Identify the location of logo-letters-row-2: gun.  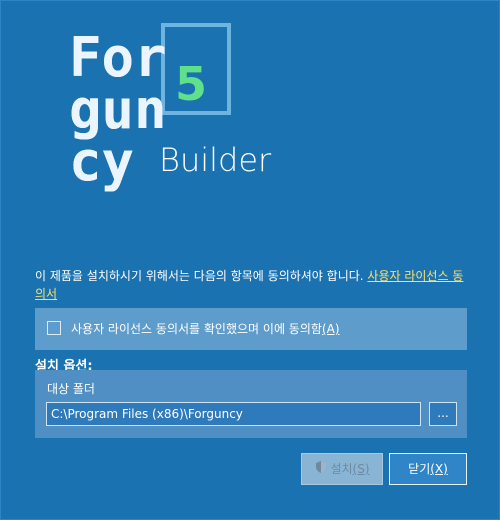
(118, 109).